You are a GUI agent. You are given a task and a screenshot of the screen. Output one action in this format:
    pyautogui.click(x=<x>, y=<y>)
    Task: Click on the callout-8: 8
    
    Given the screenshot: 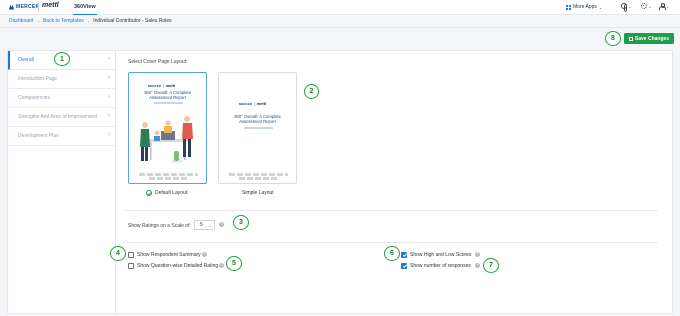 What is the action you would take?
    pyautogui.click(x=613, y=38)
    